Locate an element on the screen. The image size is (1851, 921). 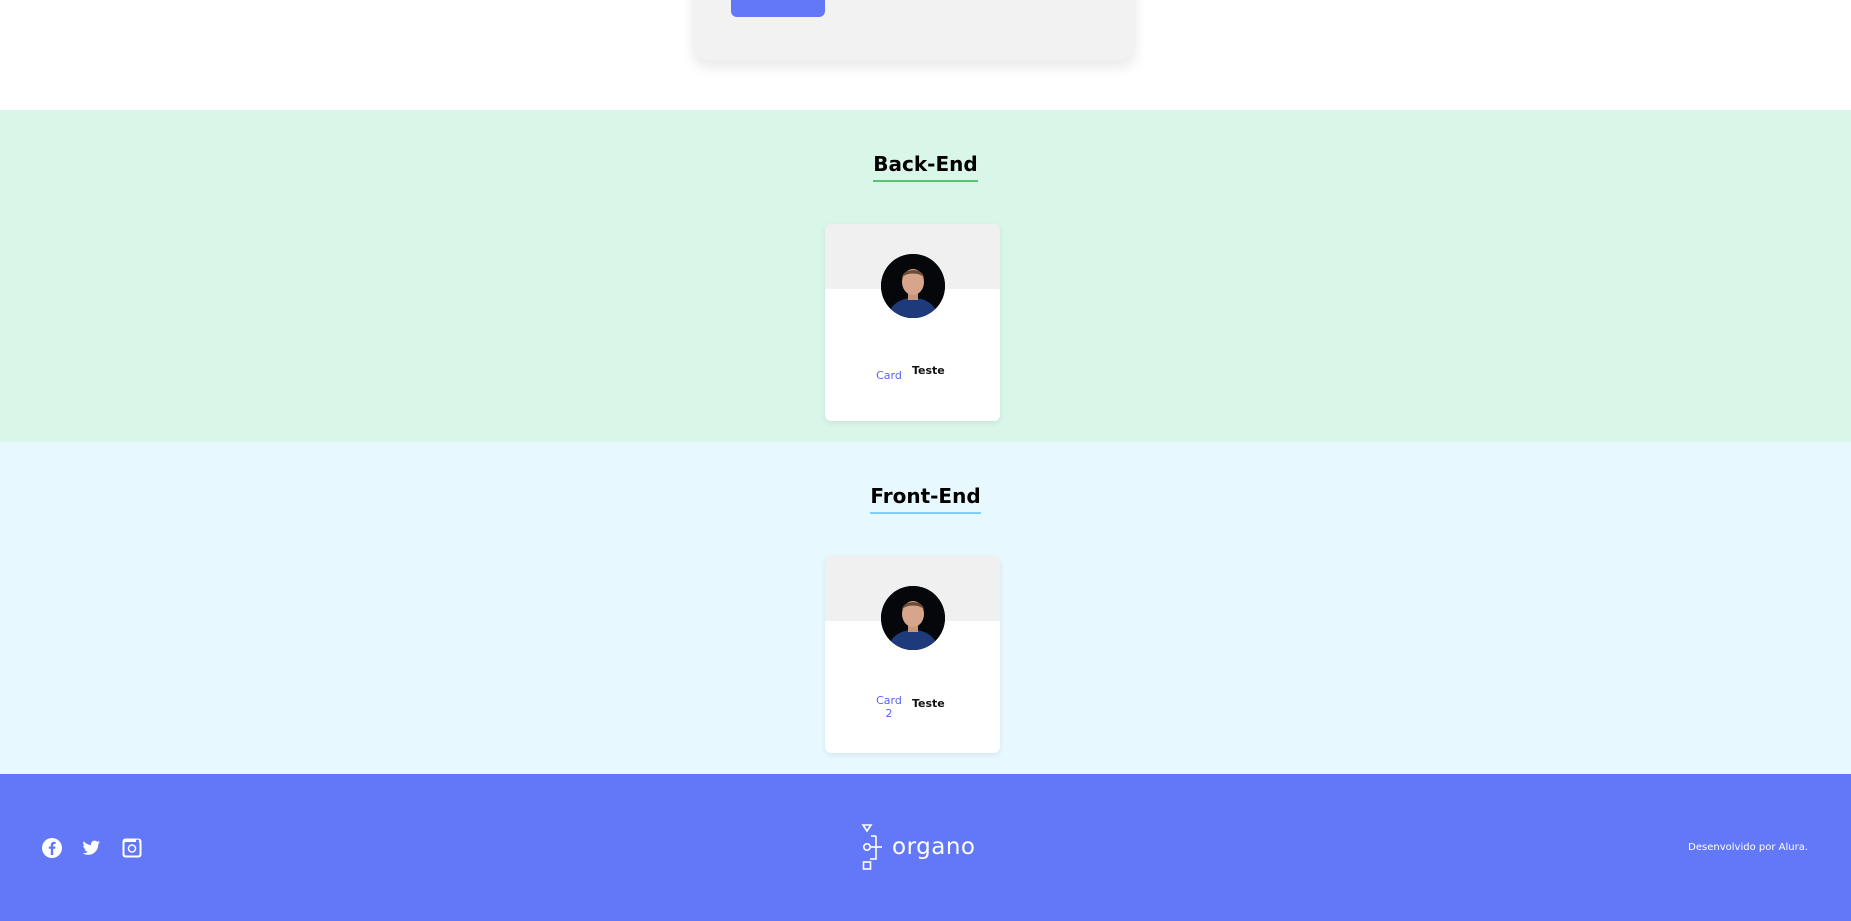
member-card: Card 2 Teste is located at coordinates (912, 654).